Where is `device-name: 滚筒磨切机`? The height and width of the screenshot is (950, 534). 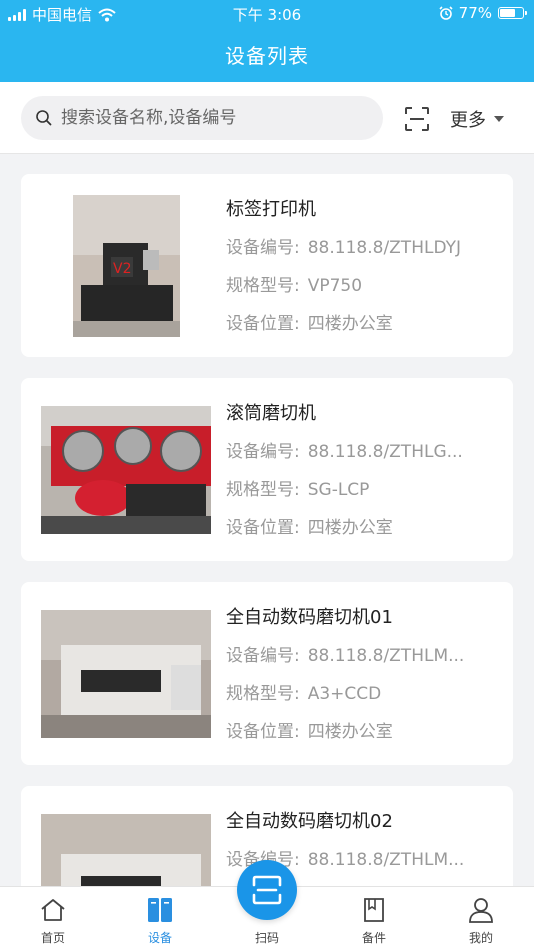
device-name: 滚筒磨切机 is located at coordinates (271, 413).